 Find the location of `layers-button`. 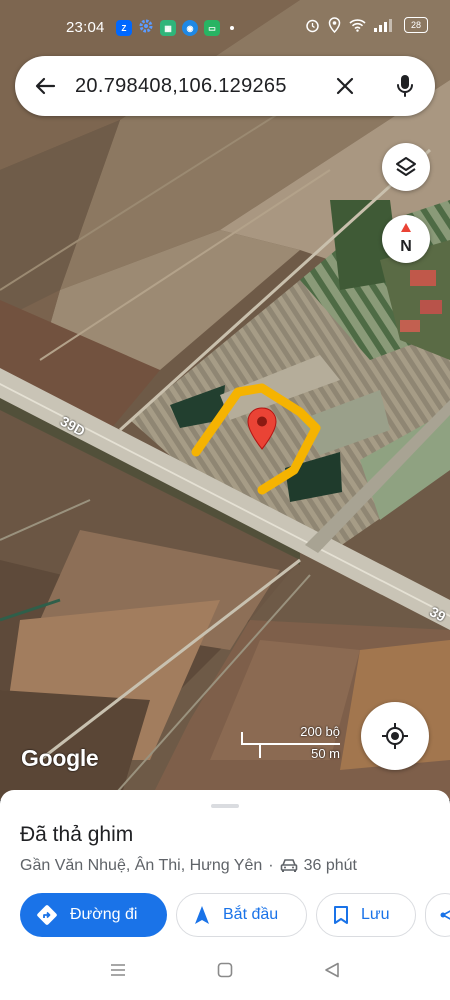

layers-button is located at coordinates (406, 167).